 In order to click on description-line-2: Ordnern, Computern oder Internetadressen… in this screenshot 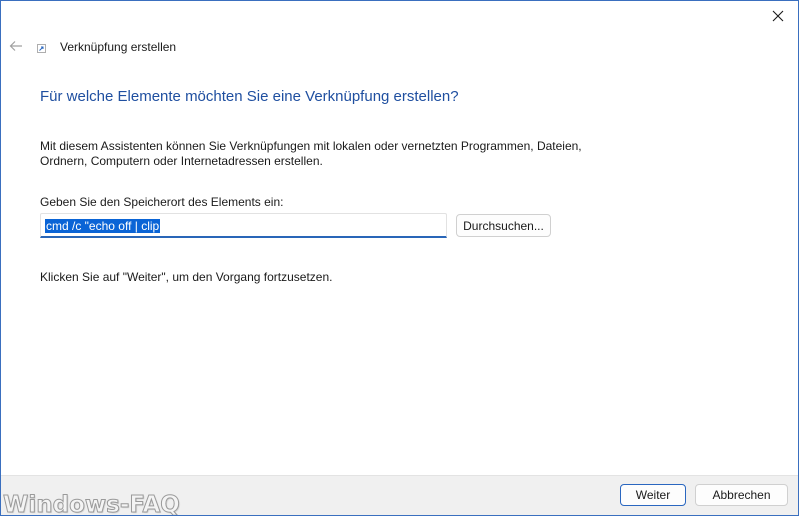, I will do `click(181, 161)`.